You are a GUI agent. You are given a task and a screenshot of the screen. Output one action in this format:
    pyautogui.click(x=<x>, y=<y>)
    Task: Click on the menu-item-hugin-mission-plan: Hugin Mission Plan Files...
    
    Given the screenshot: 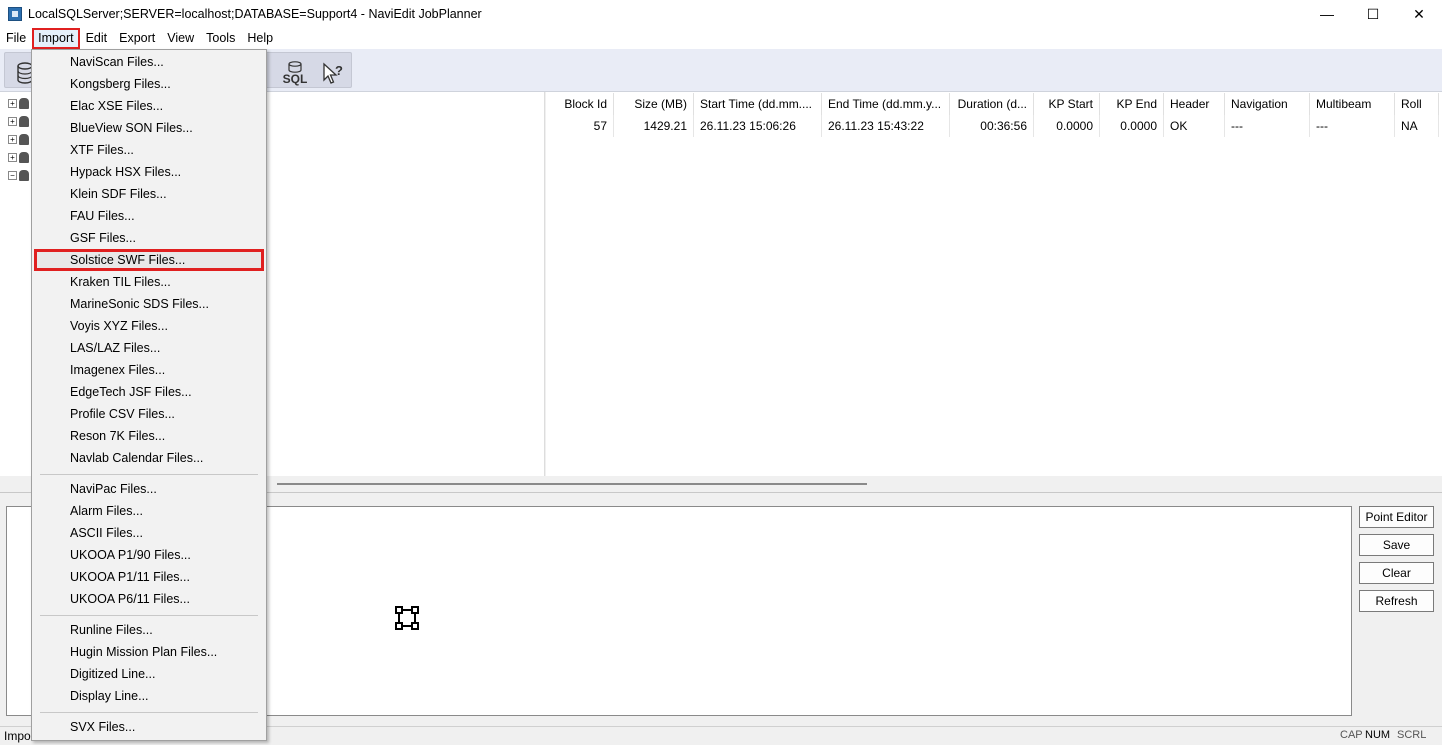 What is the action you would take?
    pyautogui.click(x=149, y=652)
    